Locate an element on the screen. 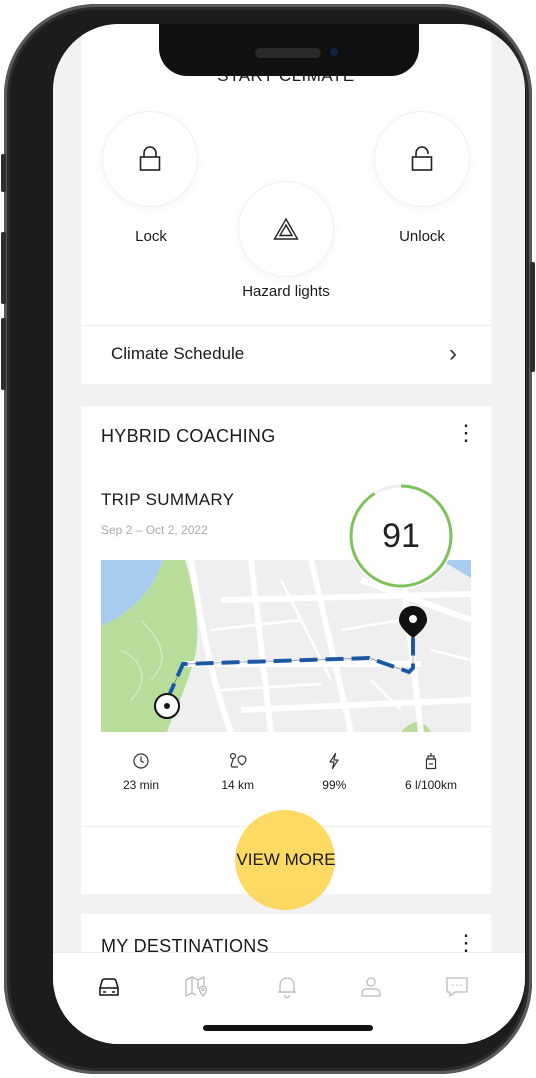  hazard-lights-label: Hazard lights is located at coordinates (286, 291).